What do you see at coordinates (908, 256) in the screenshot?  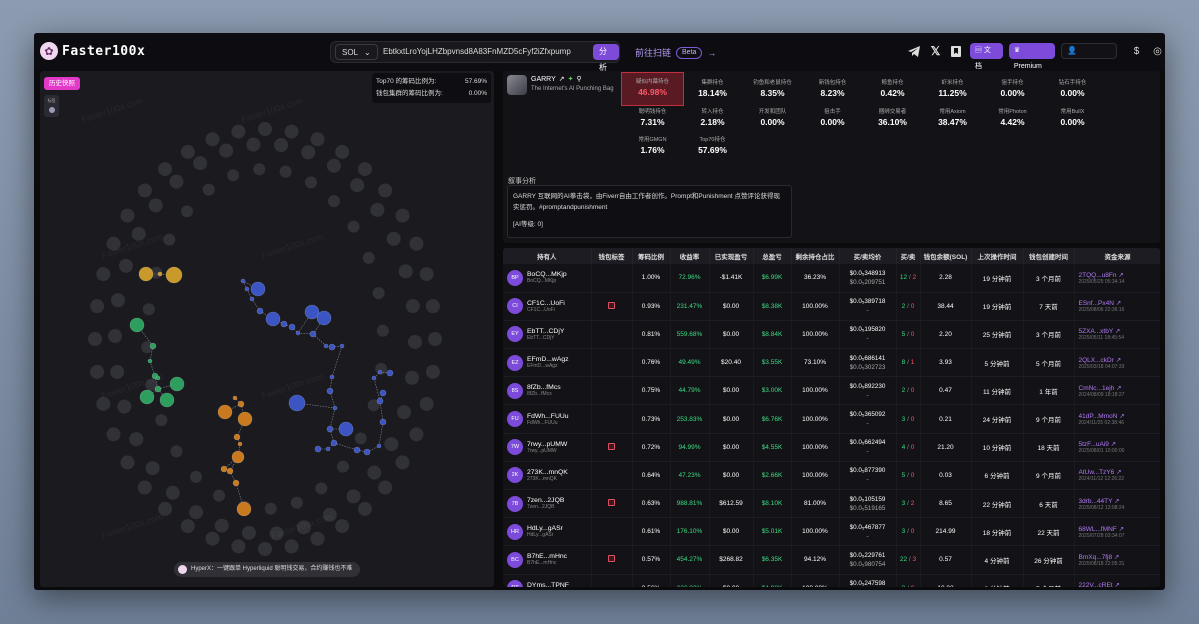 I see `column-header: 买/卖` at bounding box center [908, 256].